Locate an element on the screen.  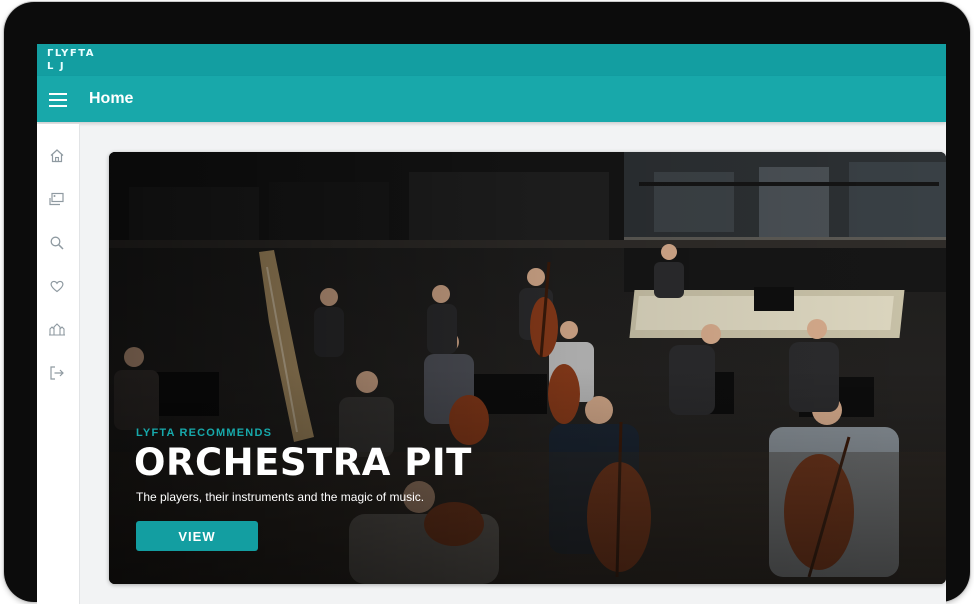
heart-icon is located at coordinates (57, 286).